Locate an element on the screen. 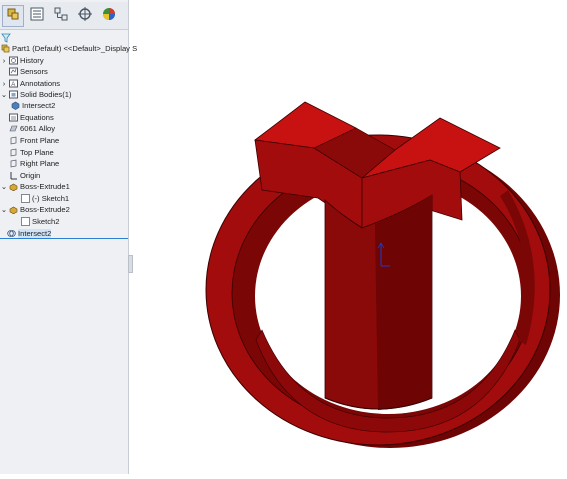 This screenshot has height=479, width=567. origin-icon is located at coordinates (13, 175).